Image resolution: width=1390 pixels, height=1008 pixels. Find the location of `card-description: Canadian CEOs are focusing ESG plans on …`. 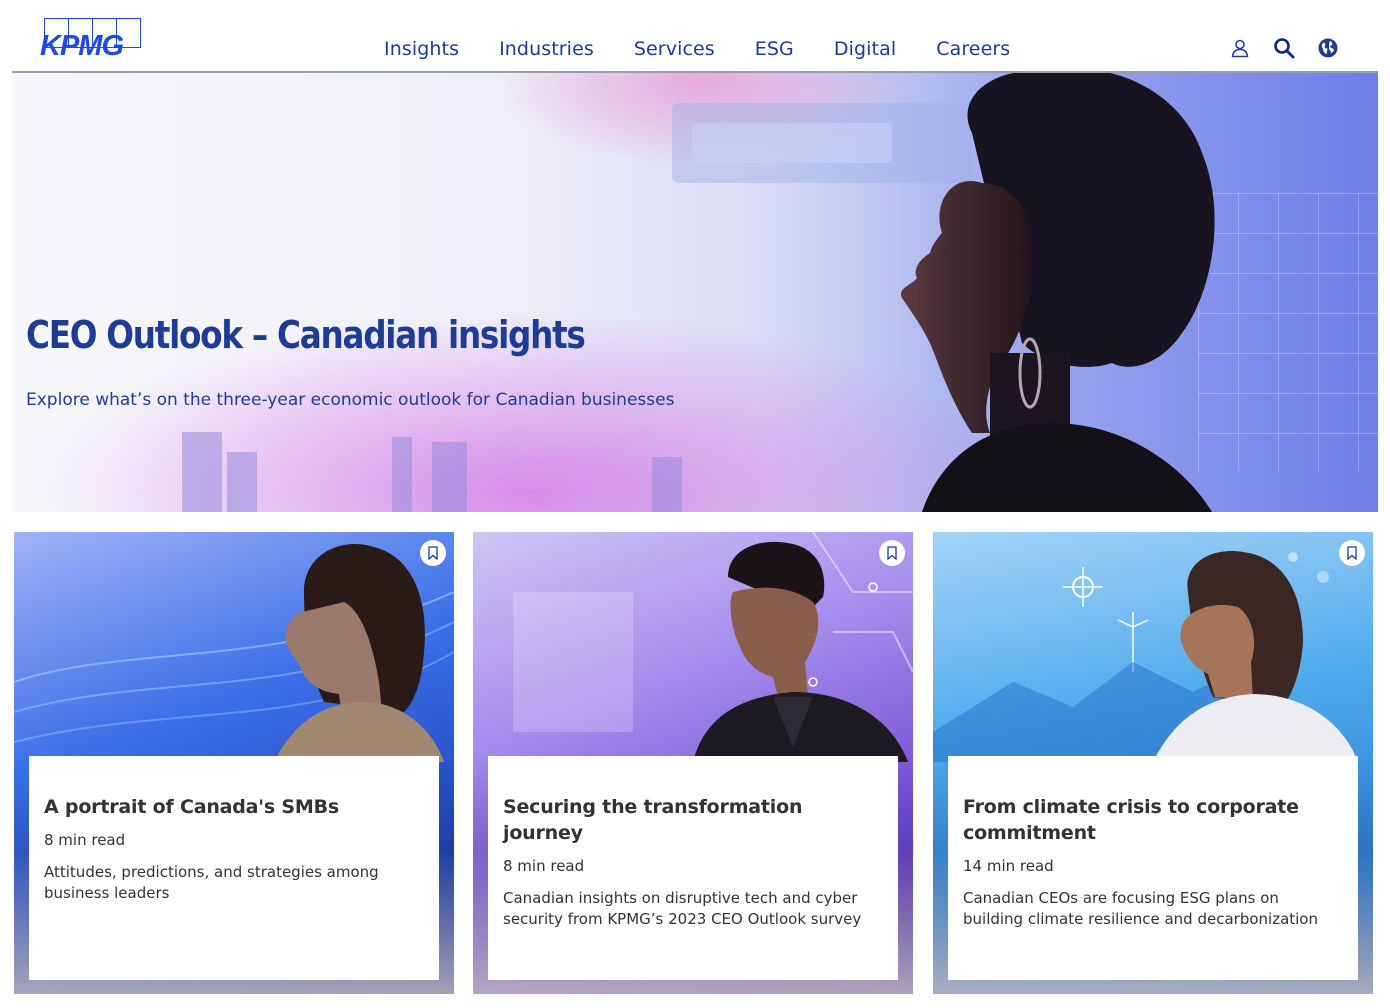

card-description: Canadian CEOs are focusing ESG plans on … is located at coordinates (1140, 908).